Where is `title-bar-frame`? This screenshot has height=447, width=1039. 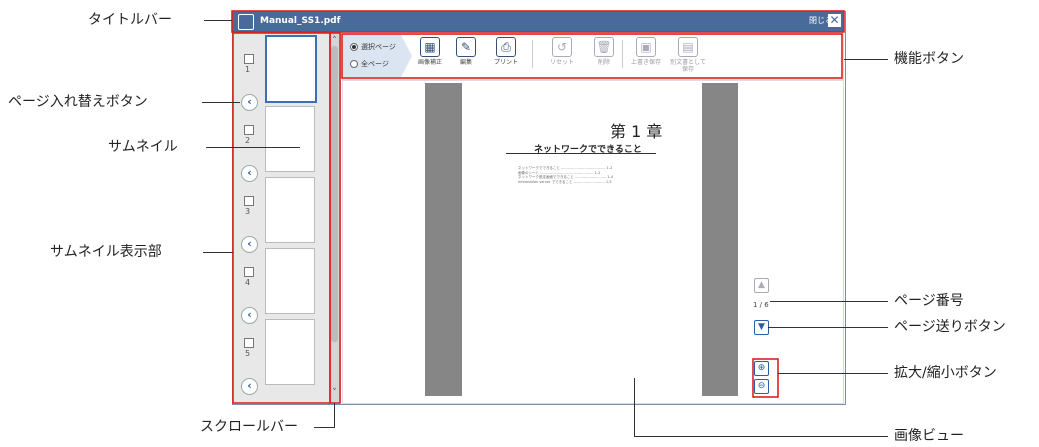 title-bar-frame is located at coordinates (538, 21).